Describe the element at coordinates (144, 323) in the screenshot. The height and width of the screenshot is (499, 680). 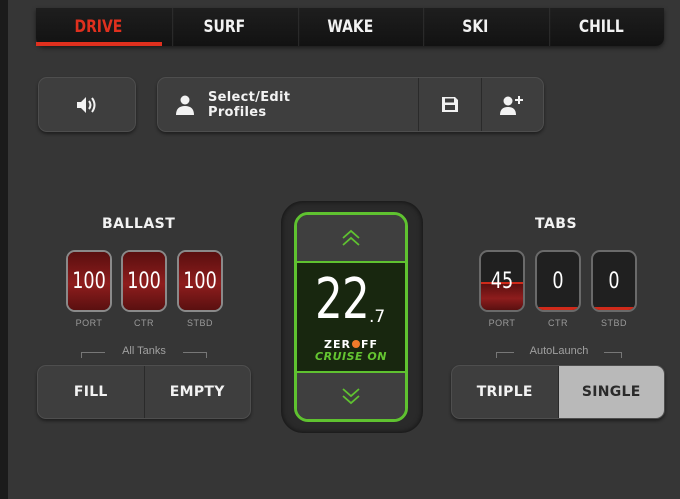
I see `ballast-ctr-label: CTR` at that location.